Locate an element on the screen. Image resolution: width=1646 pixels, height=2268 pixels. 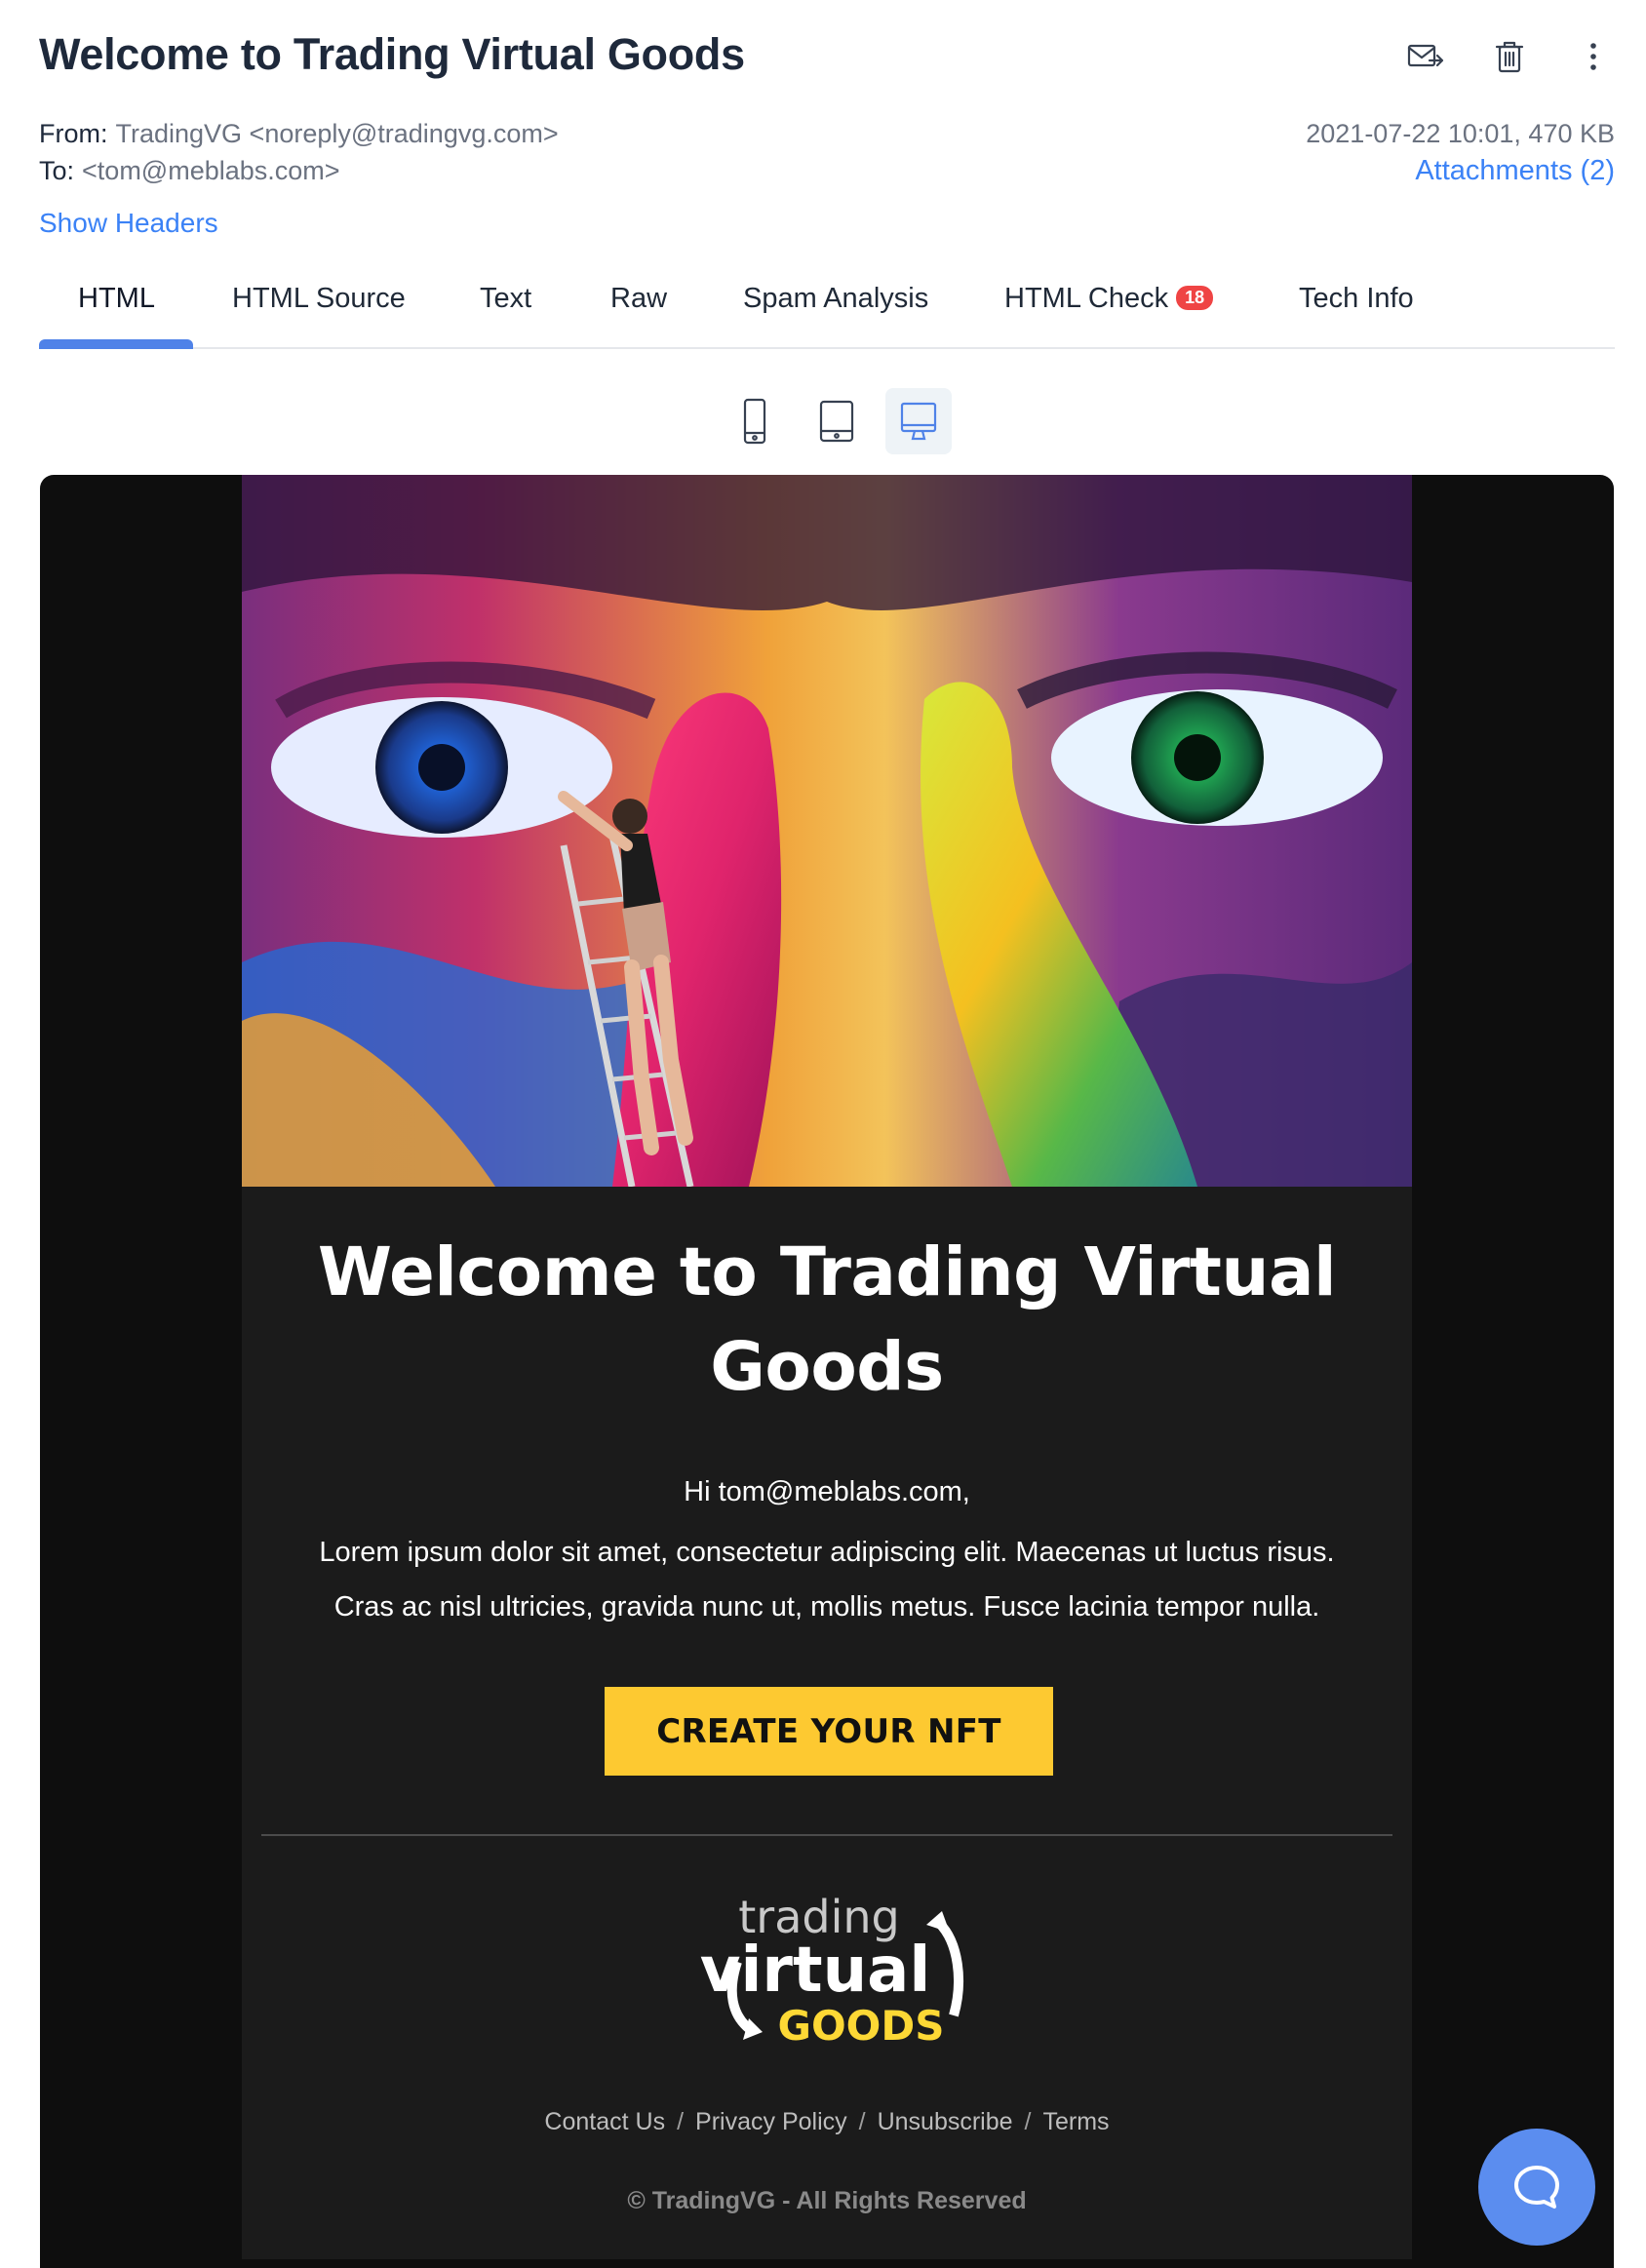
email-greeting: Hi tom@meblabs.com, is located at coordinates (827, 1492).